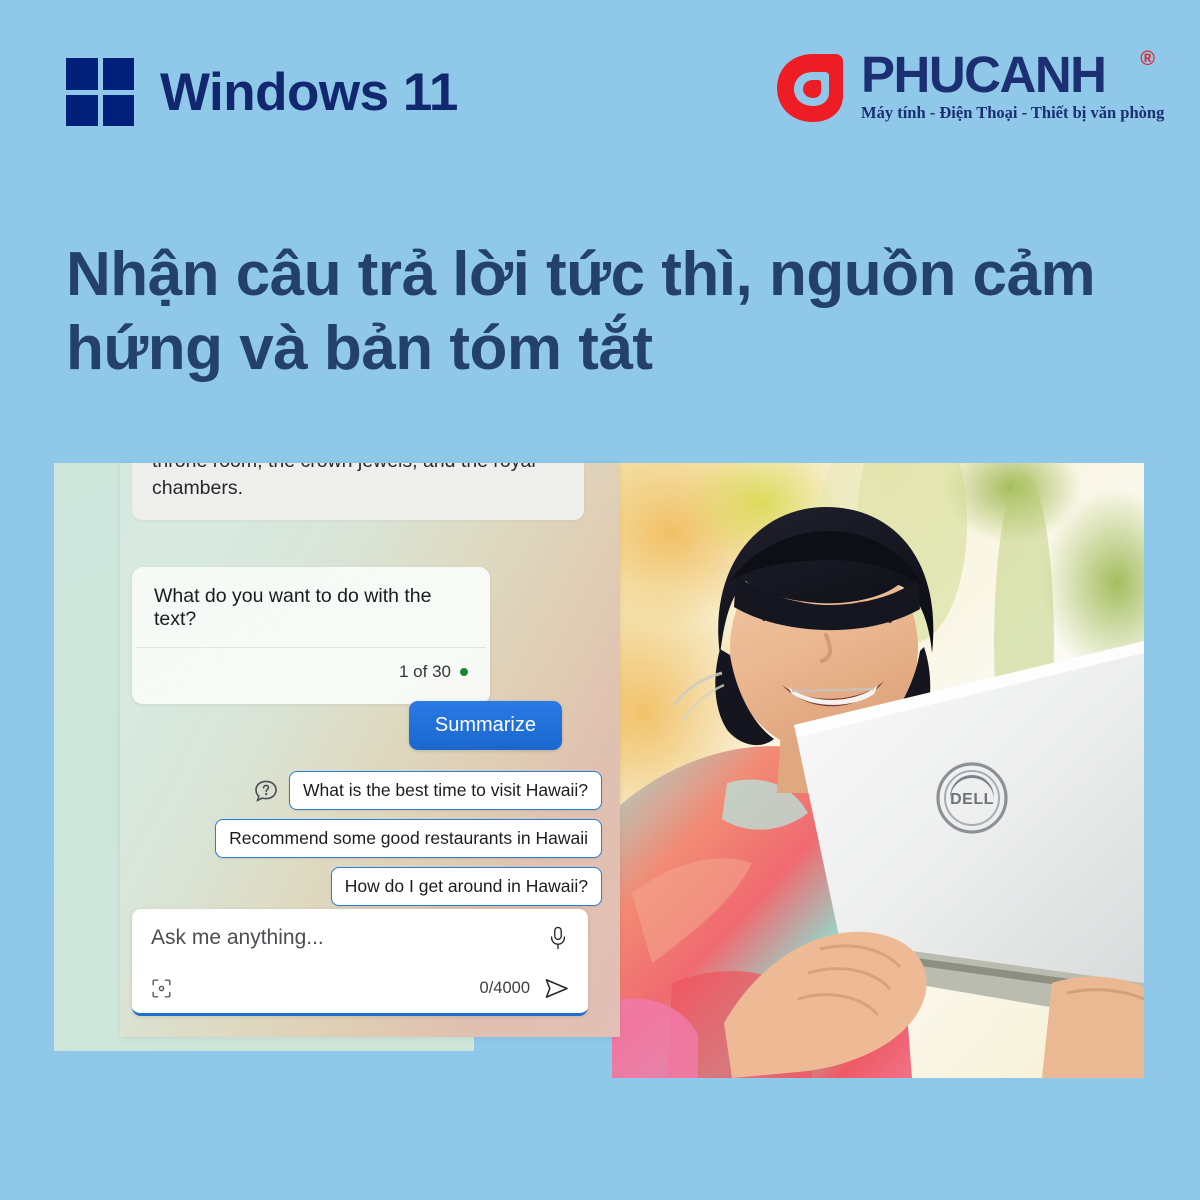 The height and width of the screenshot is (1200, 1200). I want to click on prompt-card-footer: 1 of 30, so click(311, 676).